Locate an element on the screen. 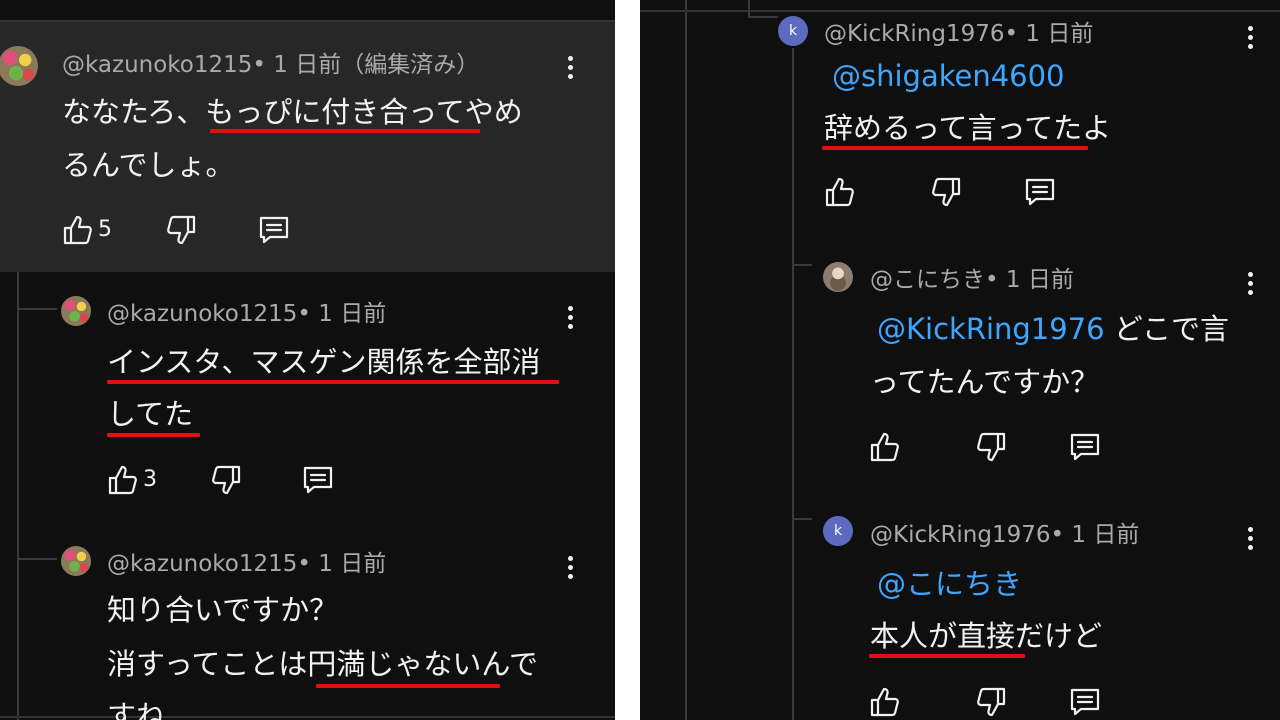 The image size is (1280, 720). comment-text-line: すね is located at coordinates (136, 709).